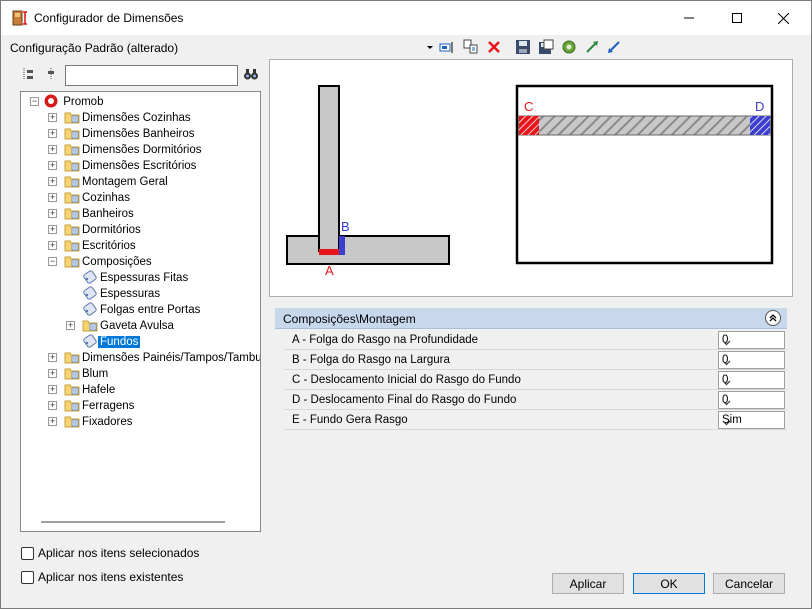 The image size is (812, 609). Describe the element at coordinates (751, 420) in the screenshot. I see `property-value-dropdown: Sim` at that location.